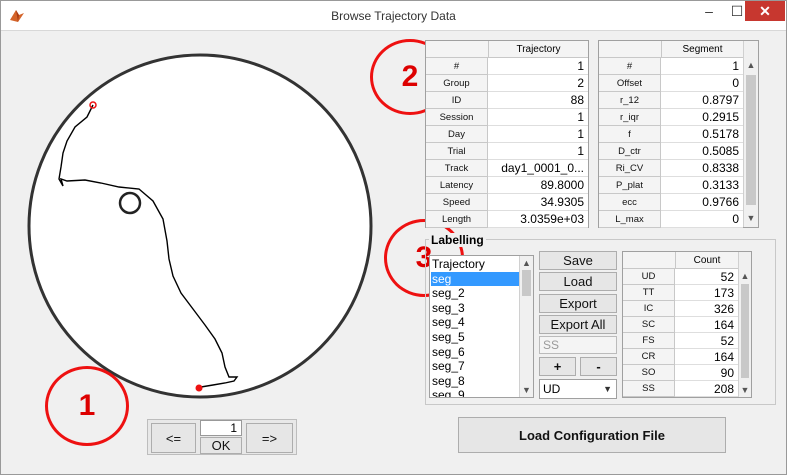 This screenshot has height=475, width=787. I want to click on prev-button: <=, so click(173, 438).